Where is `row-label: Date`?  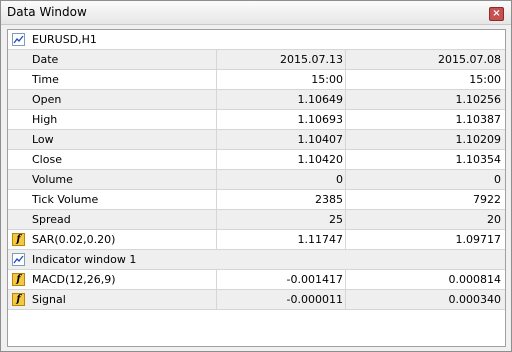
row-label: Date is located at coordinates (45, 59).